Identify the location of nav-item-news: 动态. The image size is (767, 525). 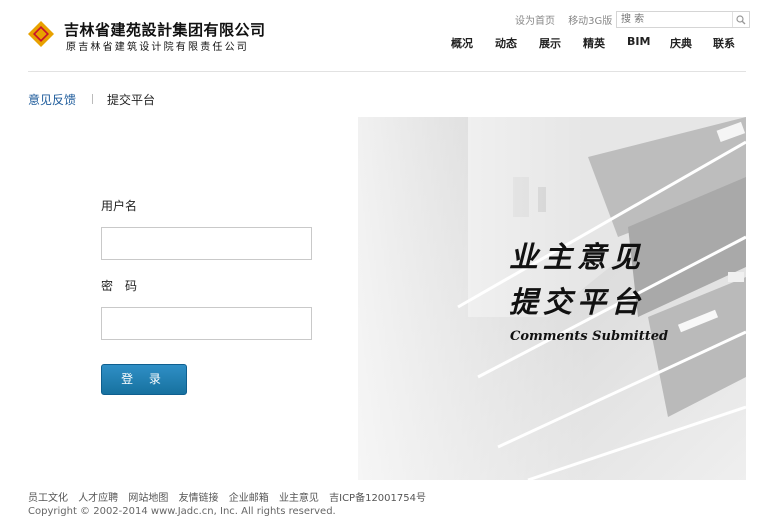
(506, 43).